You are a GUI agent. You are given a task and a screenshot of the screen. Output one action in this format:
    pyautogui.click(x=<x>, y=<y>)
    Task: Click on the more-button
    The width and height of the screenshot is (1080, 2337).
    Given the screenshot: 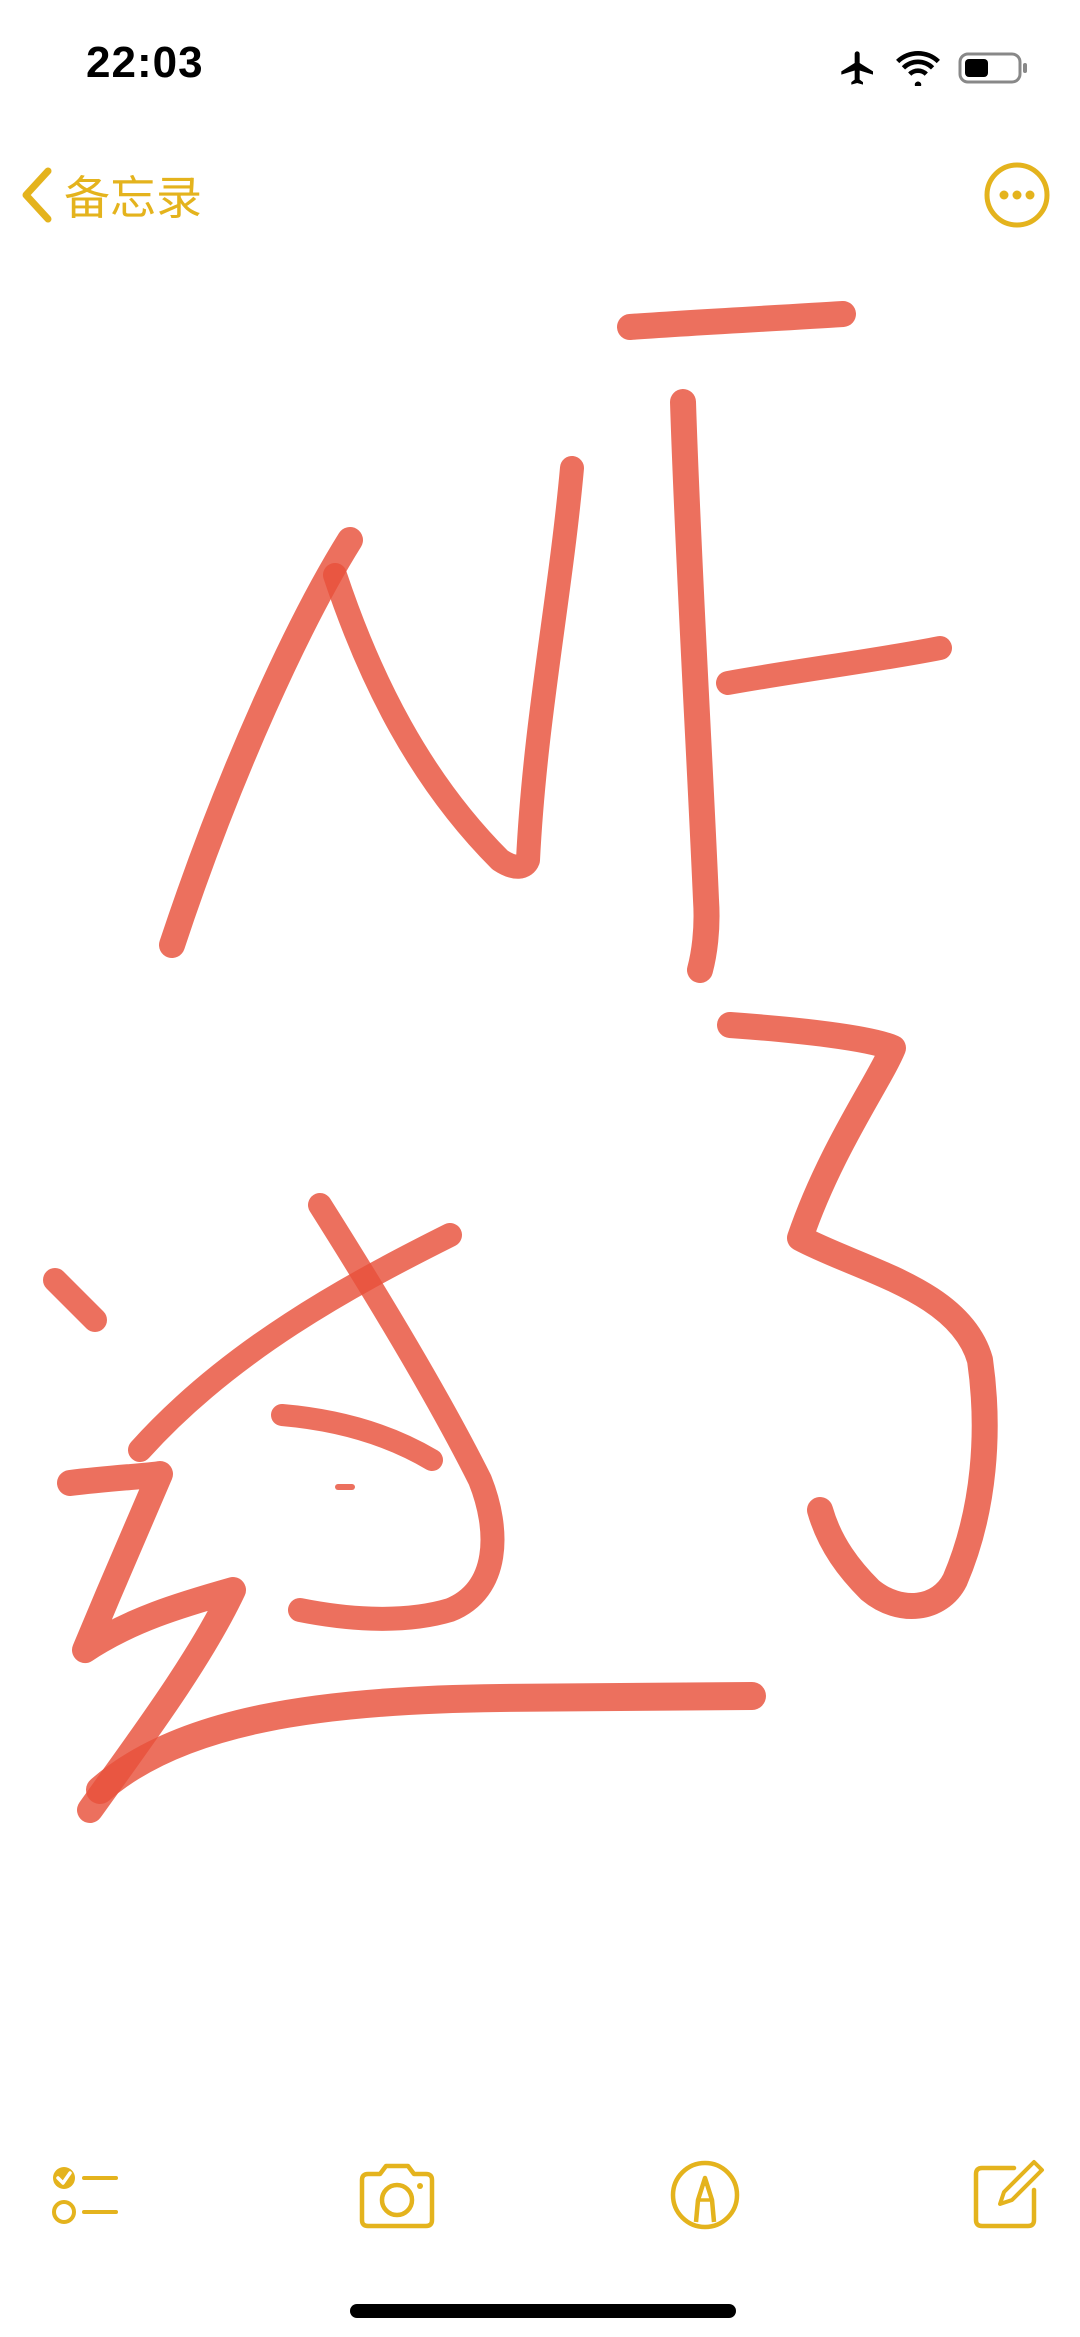 What is the action you would take?
    pyautogui.click(x=1017, y=195)
    